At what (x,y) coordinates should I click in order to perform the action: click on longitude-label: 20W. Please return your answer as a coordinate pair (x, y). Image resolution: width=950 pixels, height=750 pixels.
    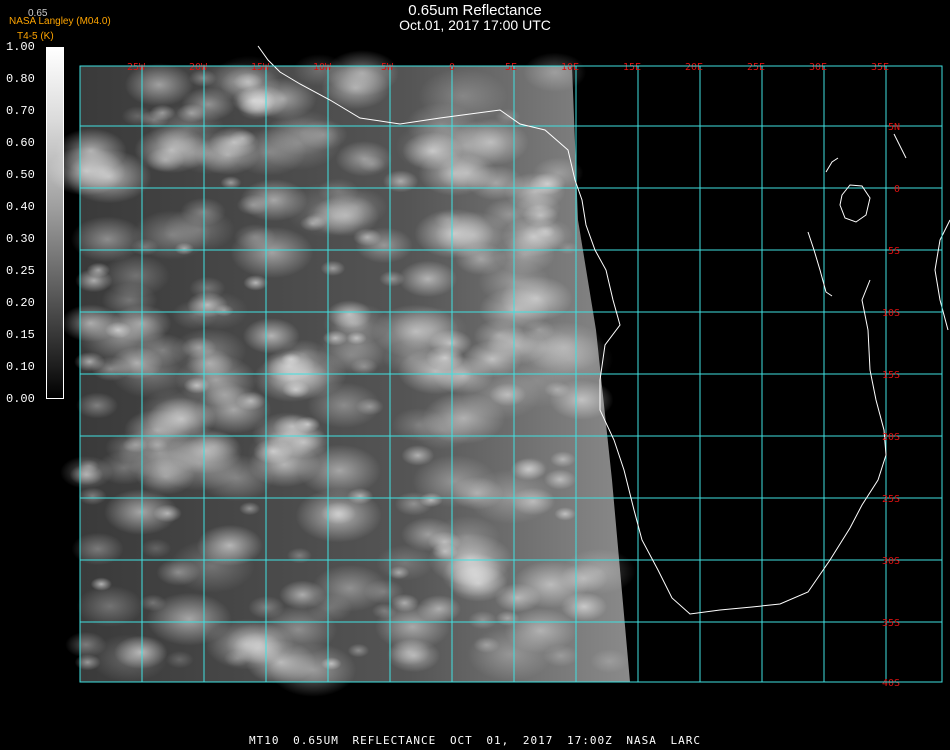
    Looking at the image, I should click on (198, 67).